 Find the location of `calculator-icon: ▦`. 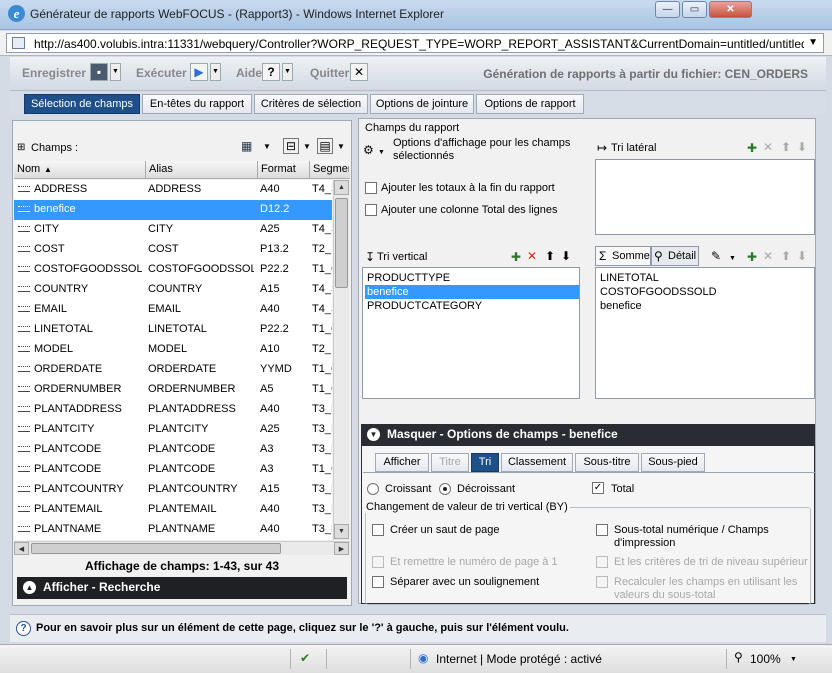

calculator-icon: ▦ is located at coordinates (246, 146).